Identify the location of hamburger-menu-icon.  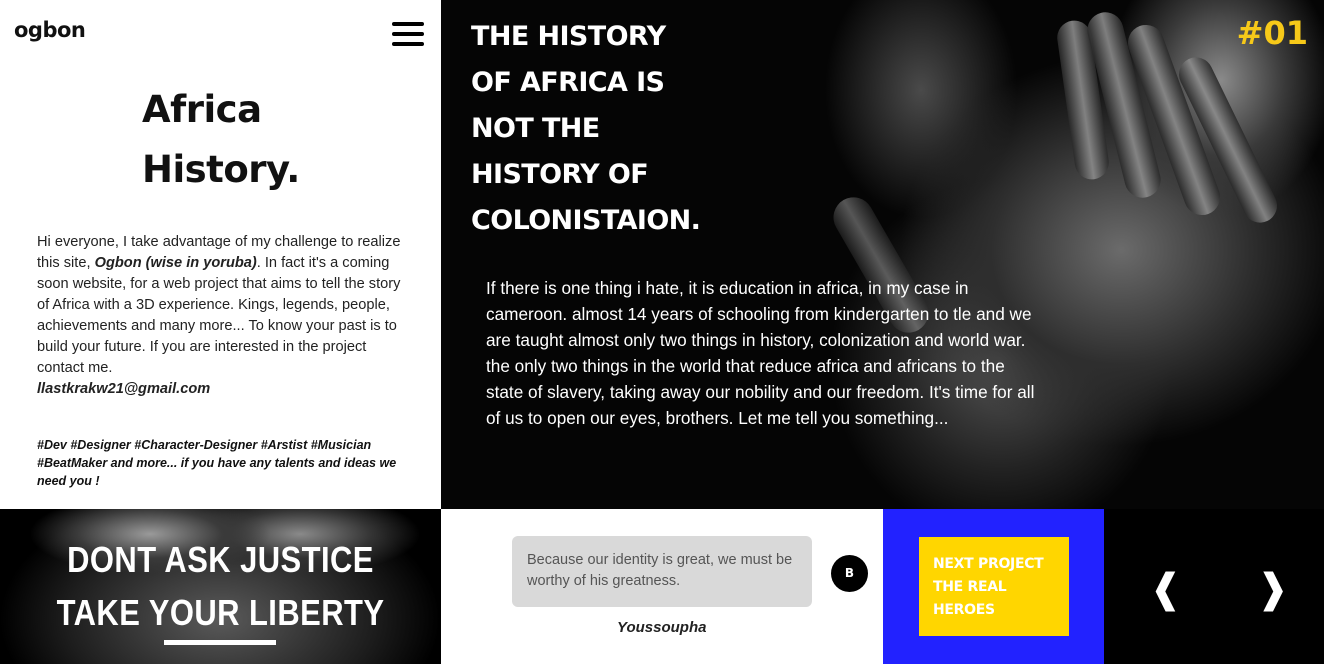
(408, 34).